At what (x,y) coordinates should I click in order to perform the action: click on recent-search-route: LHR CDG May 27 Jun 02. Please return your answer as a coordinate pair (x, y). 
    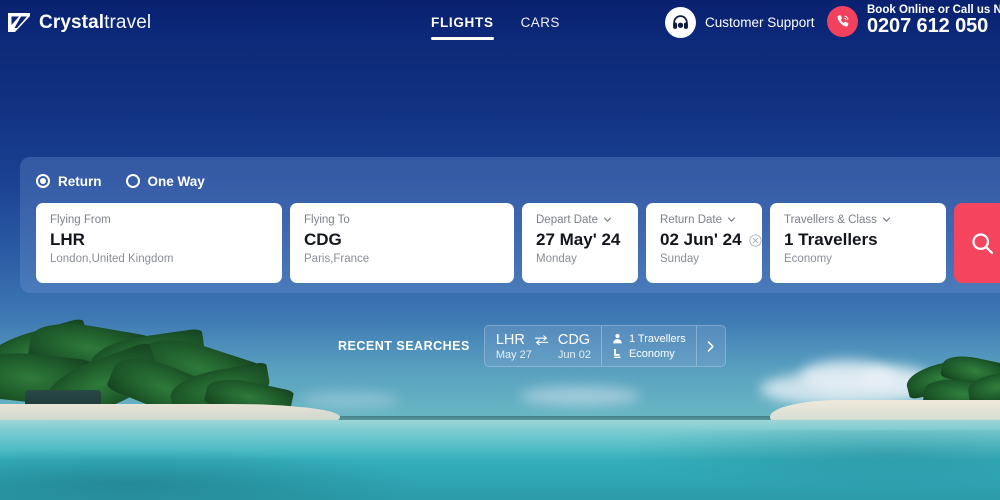
    Looking at the image, I should click on (543, 346).